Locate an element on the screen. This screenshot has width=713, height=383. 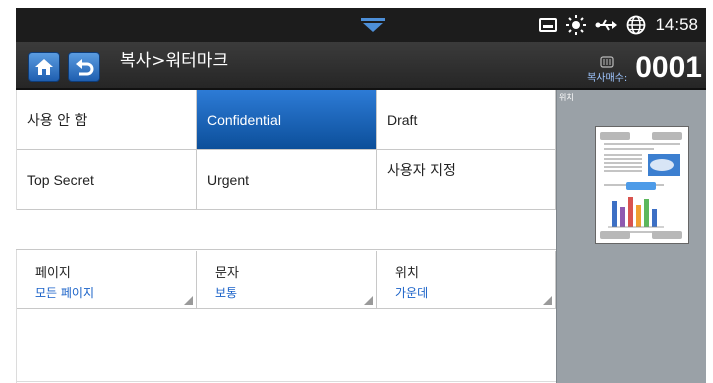
setting-pages-label: 페이지 is located at coordinates (53, 273).